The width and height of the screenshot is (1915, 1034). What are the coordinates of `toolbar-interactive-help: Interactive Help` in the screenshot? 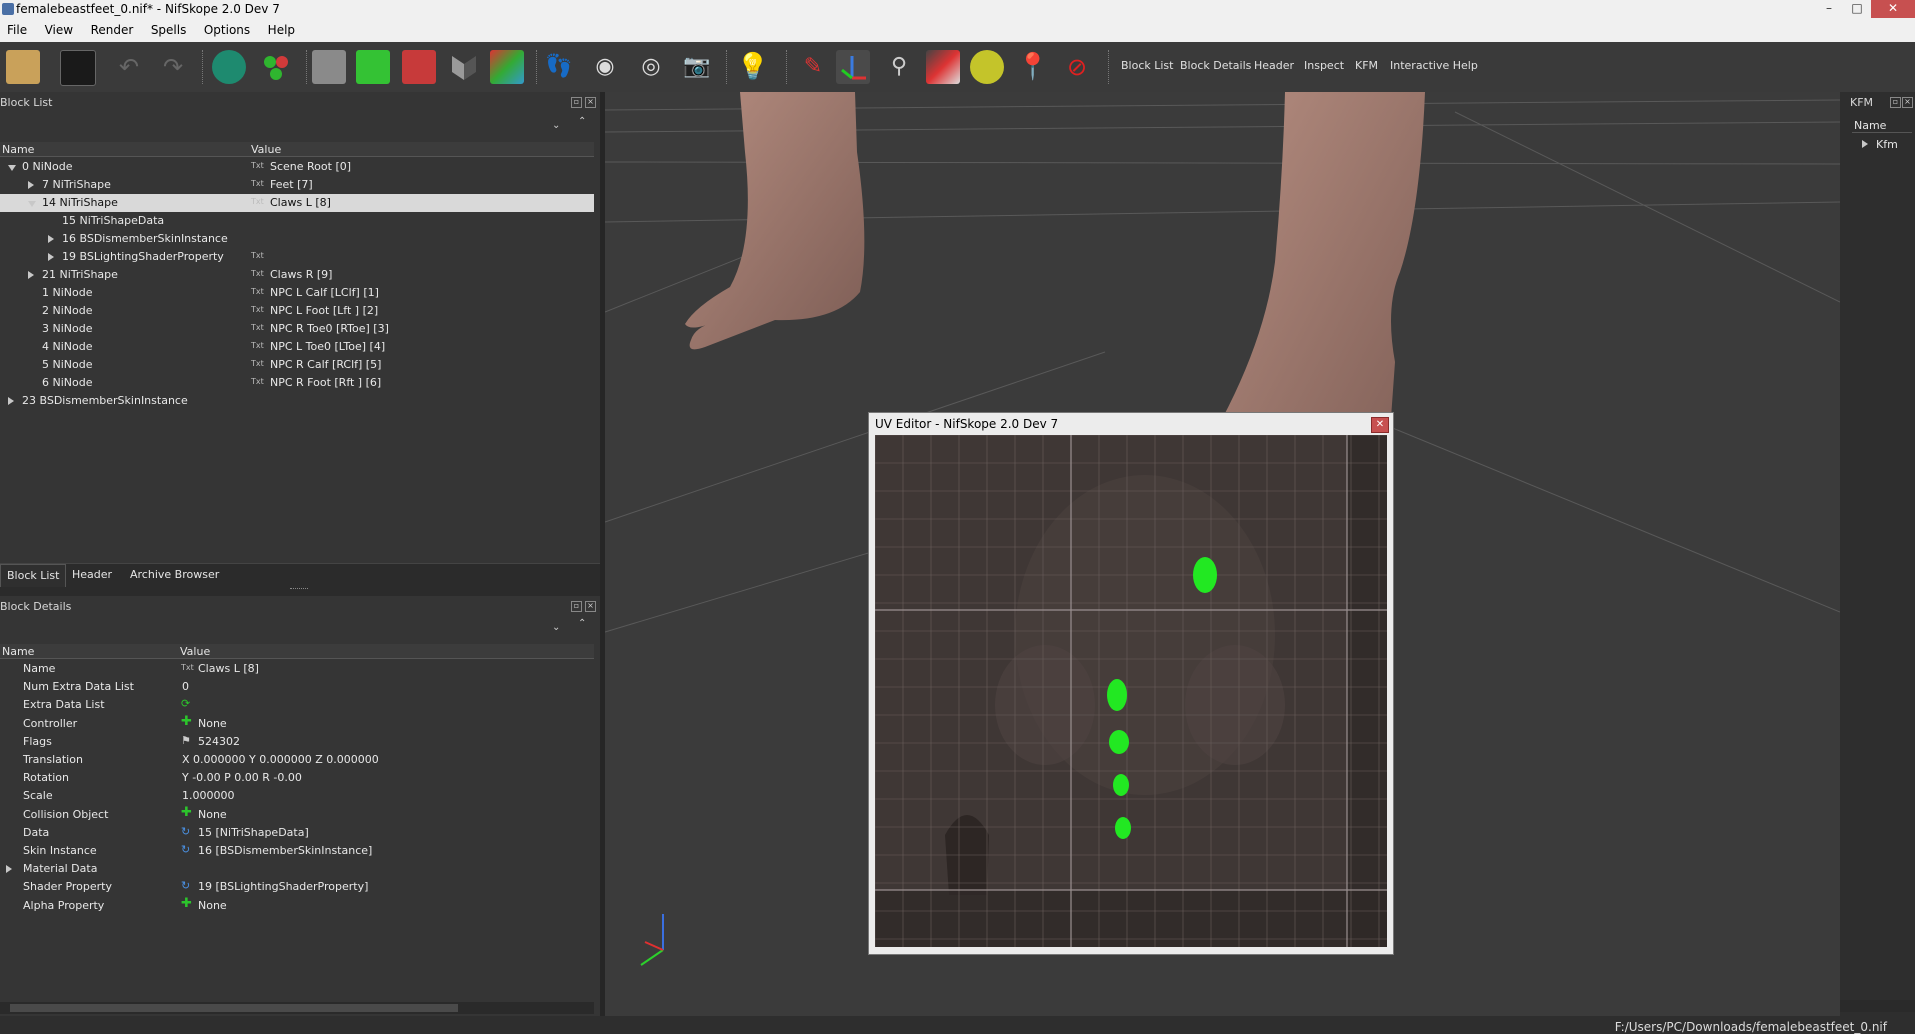 It's located at (1434, 65).